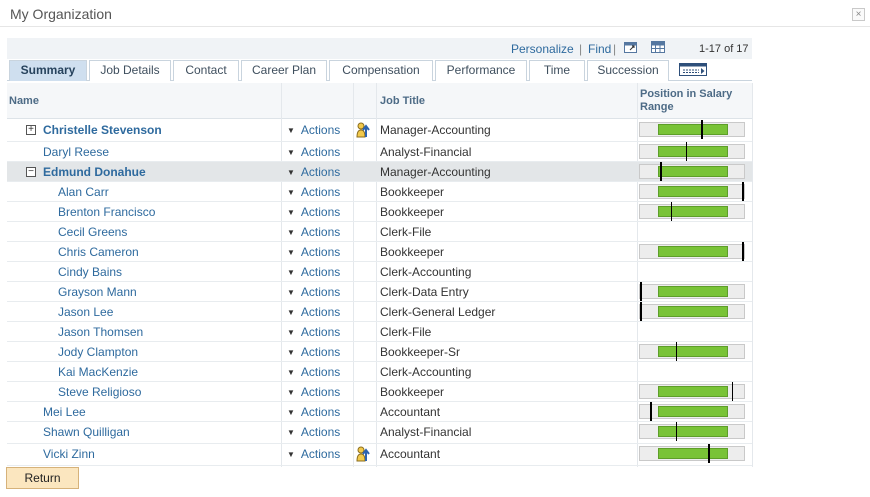 This screenshot has width=870, height=497. Describe the element at coordinates (379, 332) in the screenshot. I see `table-row: Jason Thomsen ▼ Actions Clerk-File` at that location.